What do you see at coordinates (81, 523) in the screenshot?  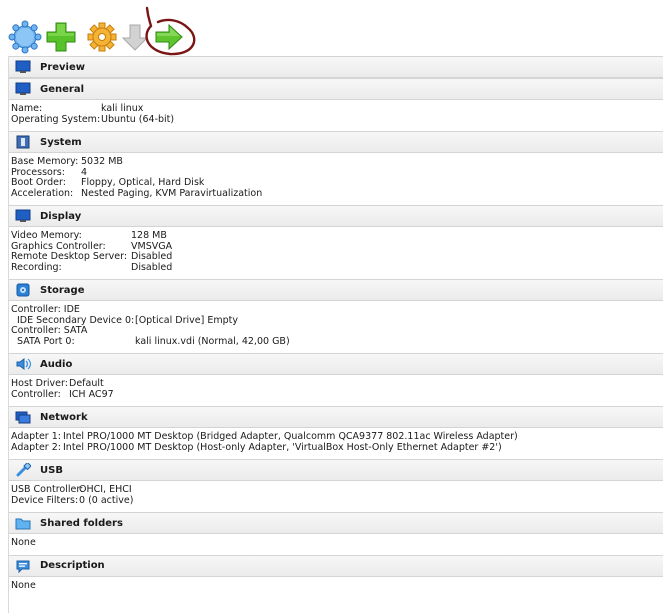 I see `section-title: Shared folders` at bounding box center [81, 523].